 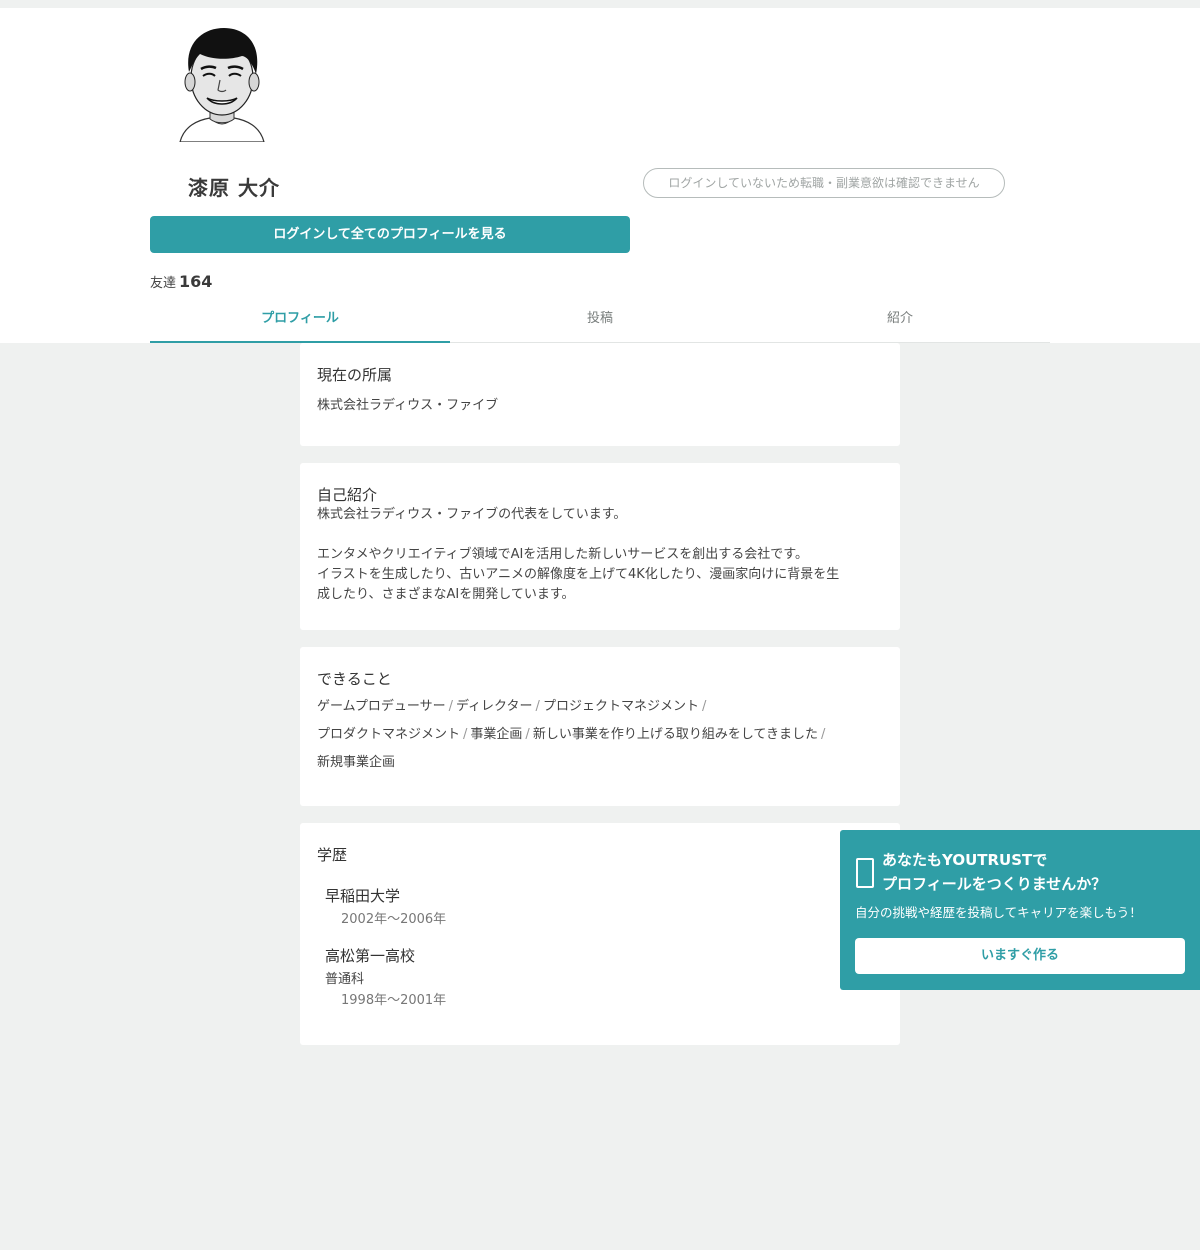 What do you see at coordinates (900, 324) in the screenshot?
I see `tab-referrals: 紹介` at bounding box center [900, 324].